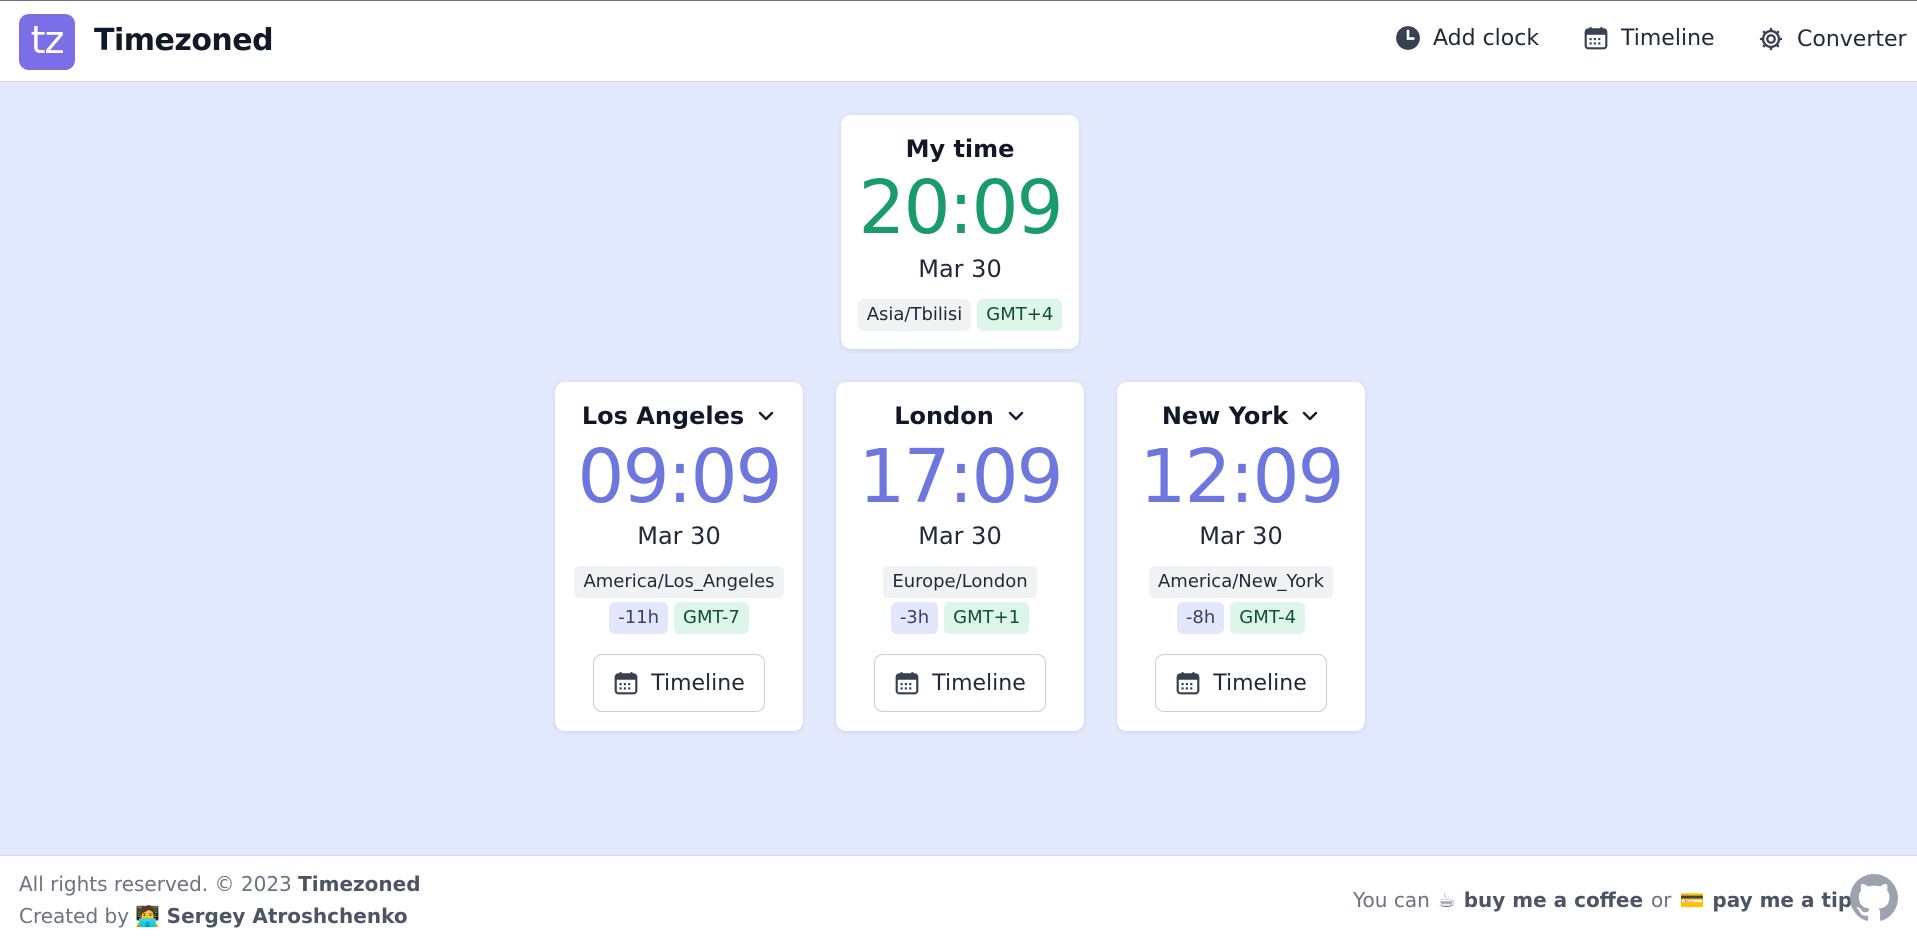 Image resolution: width=1917 pixels, height=938 pixels. Describe the element at coordinates (1874, 898) in the screenshot. I see `github-icon` at that location.